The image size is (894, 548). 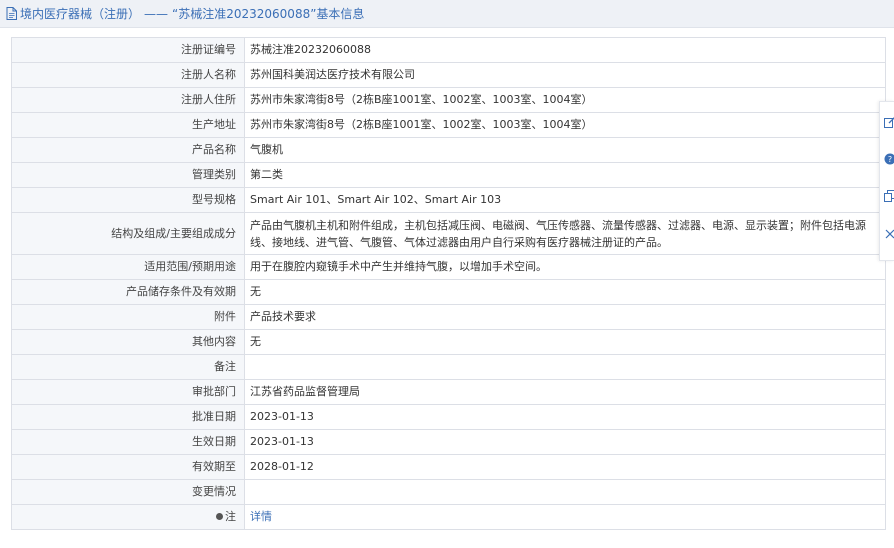 I want to click on field-label: 产品储存条件及有效期, so click(x=128, y=292).